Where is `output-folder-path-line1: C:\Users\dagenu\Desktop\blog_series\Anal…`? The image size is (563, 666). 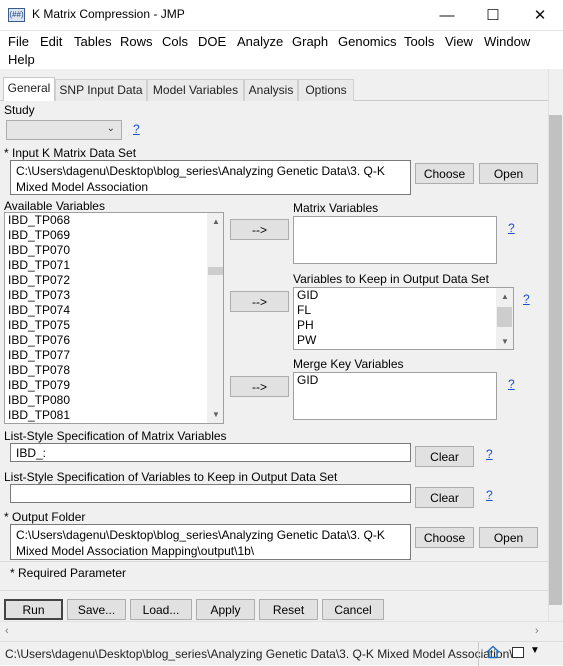 output-folder-path-line1: C:\Users\dagenu\Desktop\blog_series\Anal… is located at coordinates (200, 535).